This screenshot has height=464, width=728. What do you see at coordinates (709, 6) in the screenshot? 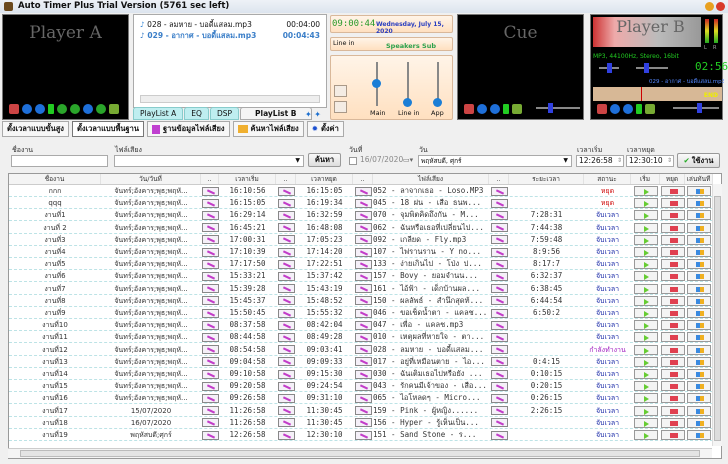
I see `minimize-button` at bounding box center [709, 6].